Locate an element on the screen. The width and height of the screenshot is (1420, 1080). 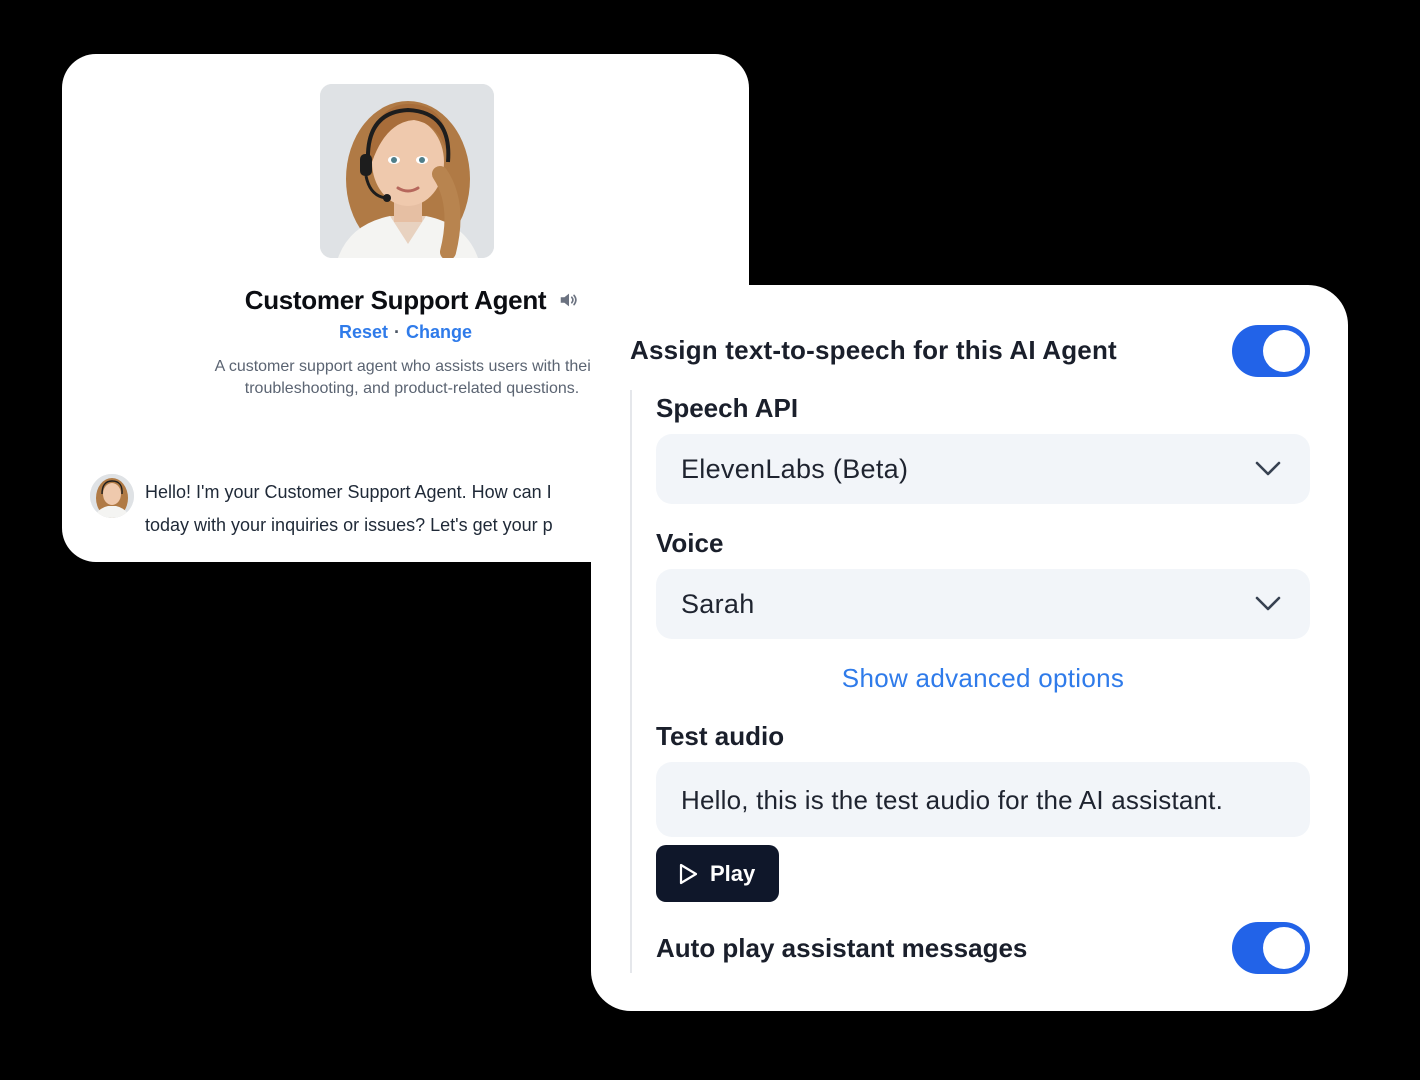
voice-label: Voice is located at coordinates (690, 543).